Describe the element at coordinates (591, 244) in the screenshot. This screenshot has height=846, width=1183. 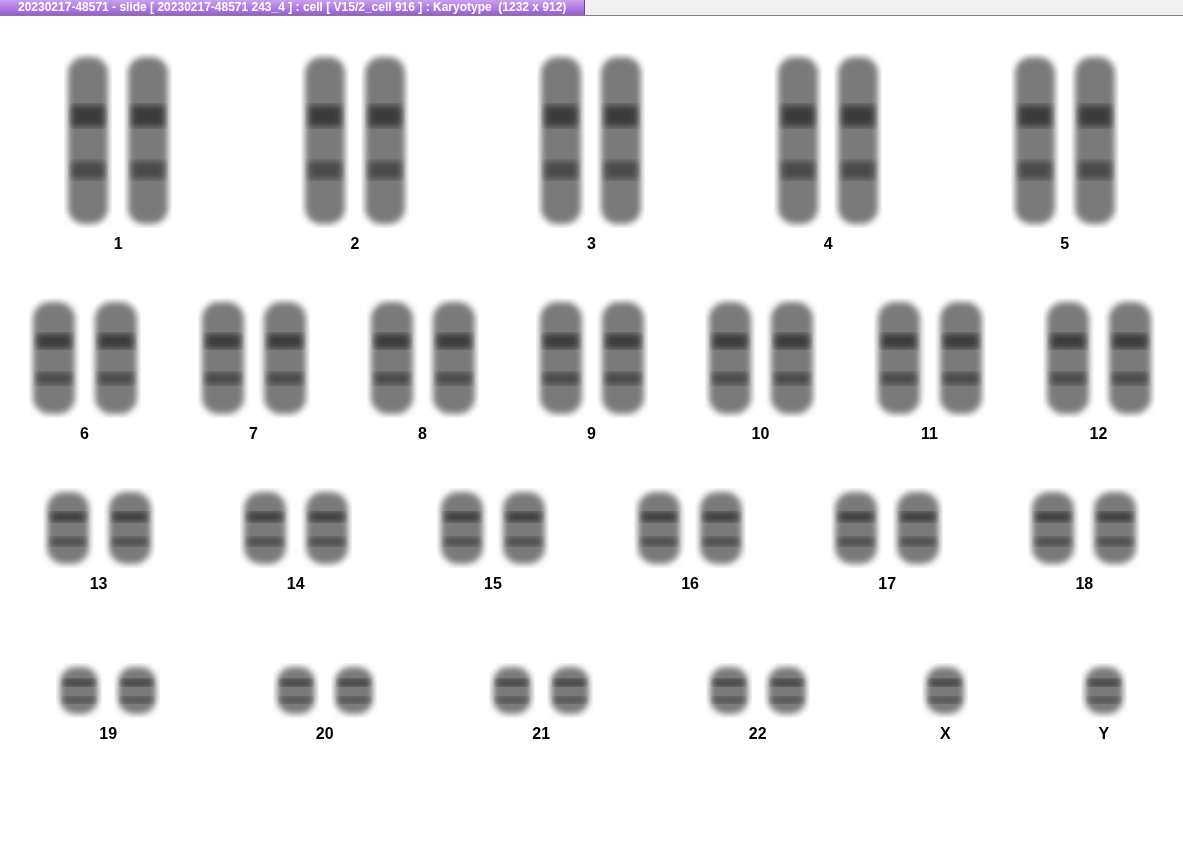
I see `chromosome-label: 3` at that location.